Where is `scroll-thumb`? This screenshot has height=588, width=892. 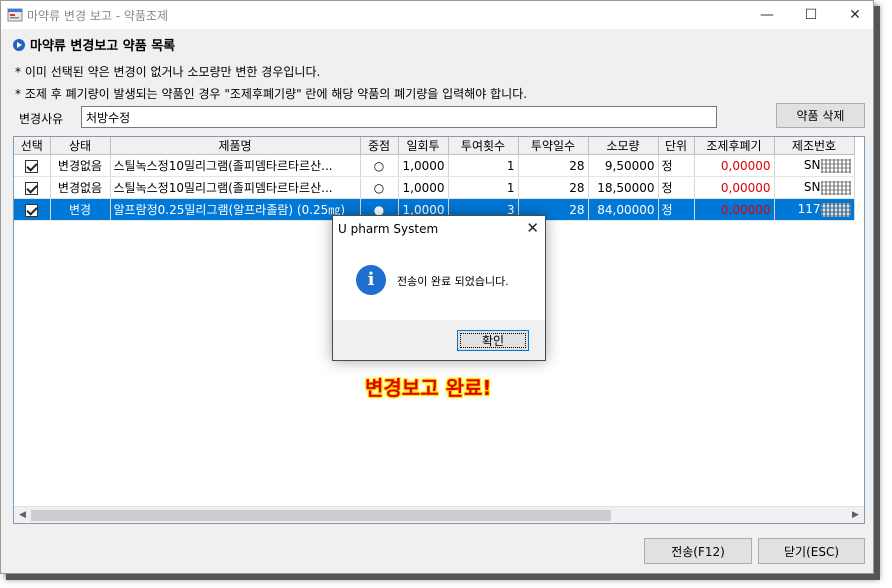 scroll-thumb is located at coordinates (321, 515).